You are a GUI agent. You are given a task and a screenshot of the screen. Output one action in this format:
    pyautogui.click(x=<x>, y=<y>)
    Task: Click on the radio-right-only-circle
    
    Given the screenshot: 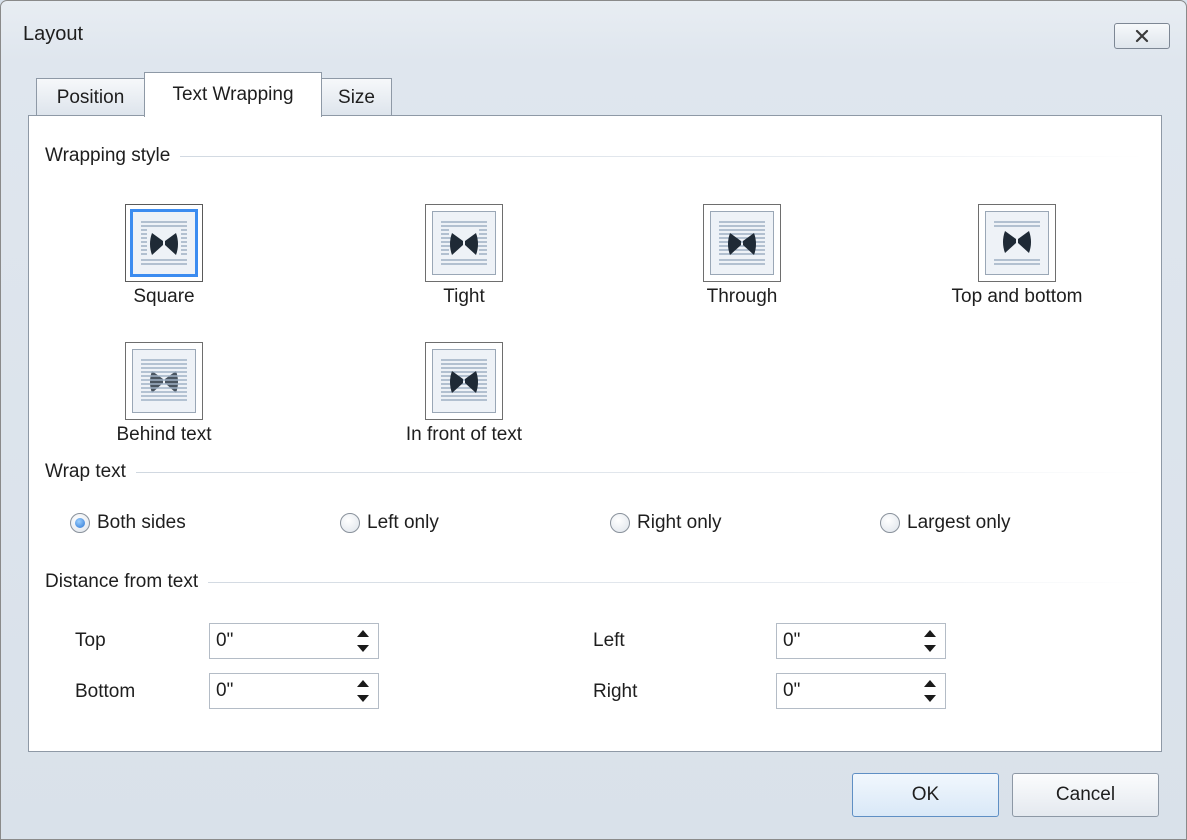 What is the action you would take?
    pyautogui.click(x=620, y=523)
    